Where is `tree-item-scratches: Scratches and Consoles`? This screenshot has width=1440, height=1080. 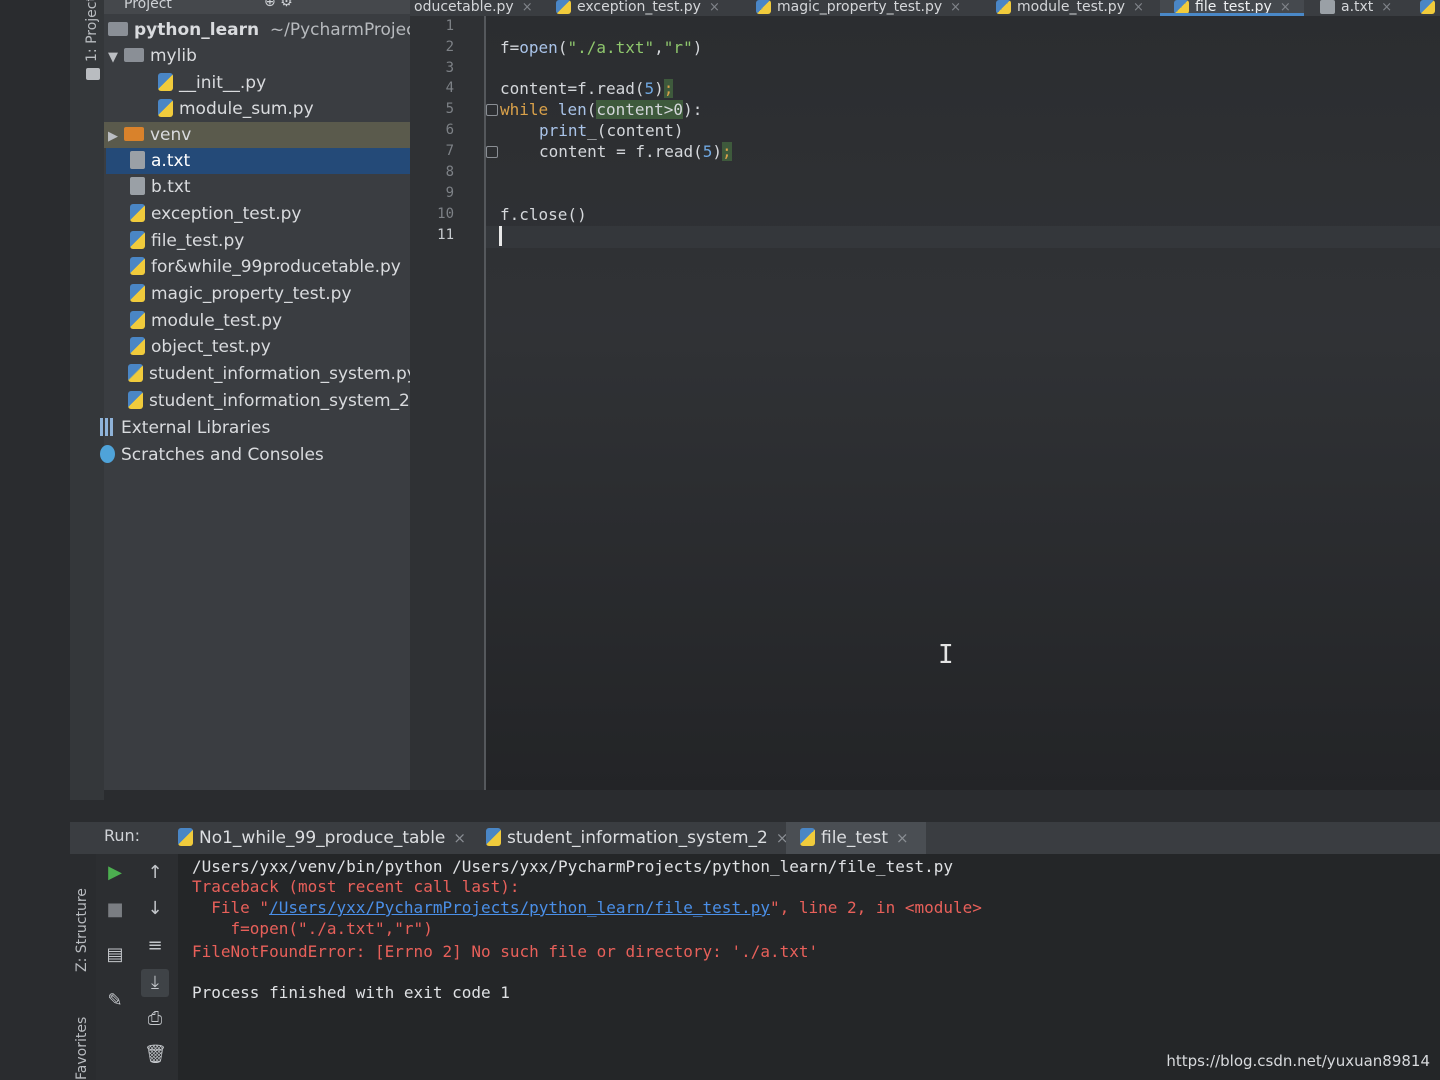
tree-item-scratches: Scratches and Consoles is located at coordinates (212, 455).